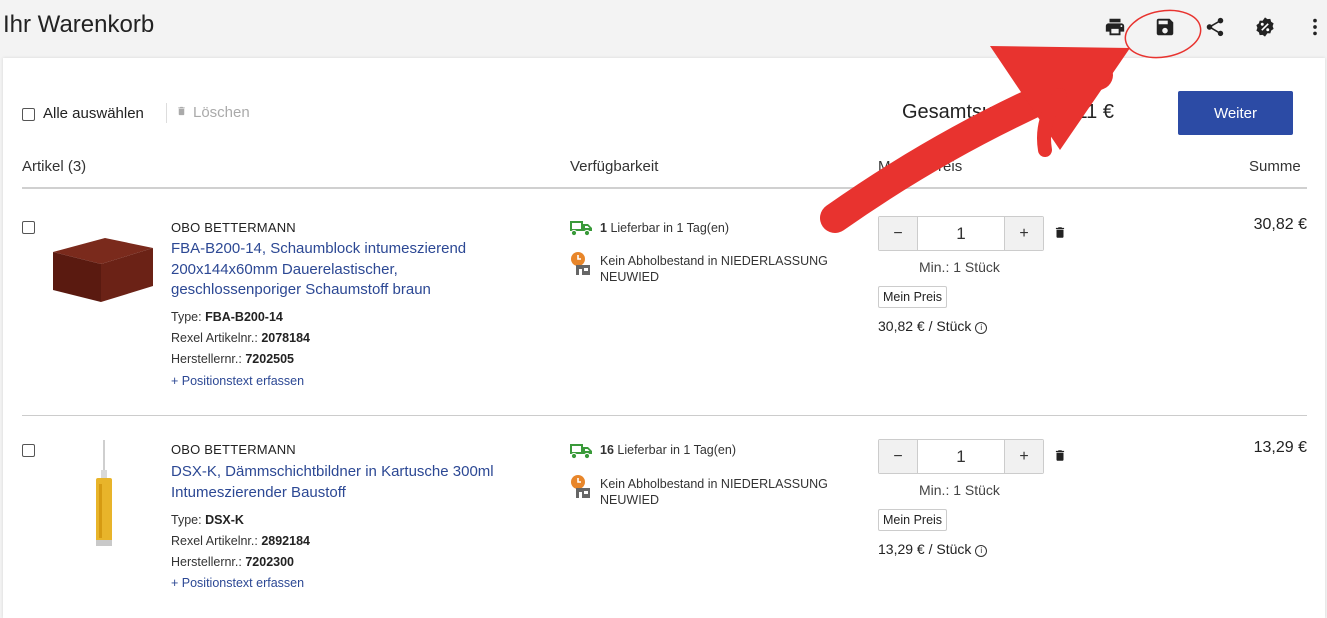  What do you see at coordinates (925, 326) in the screenshot?
I see `unit-price-text: 30,82 € / Stück` at bounding box center [925, 326].